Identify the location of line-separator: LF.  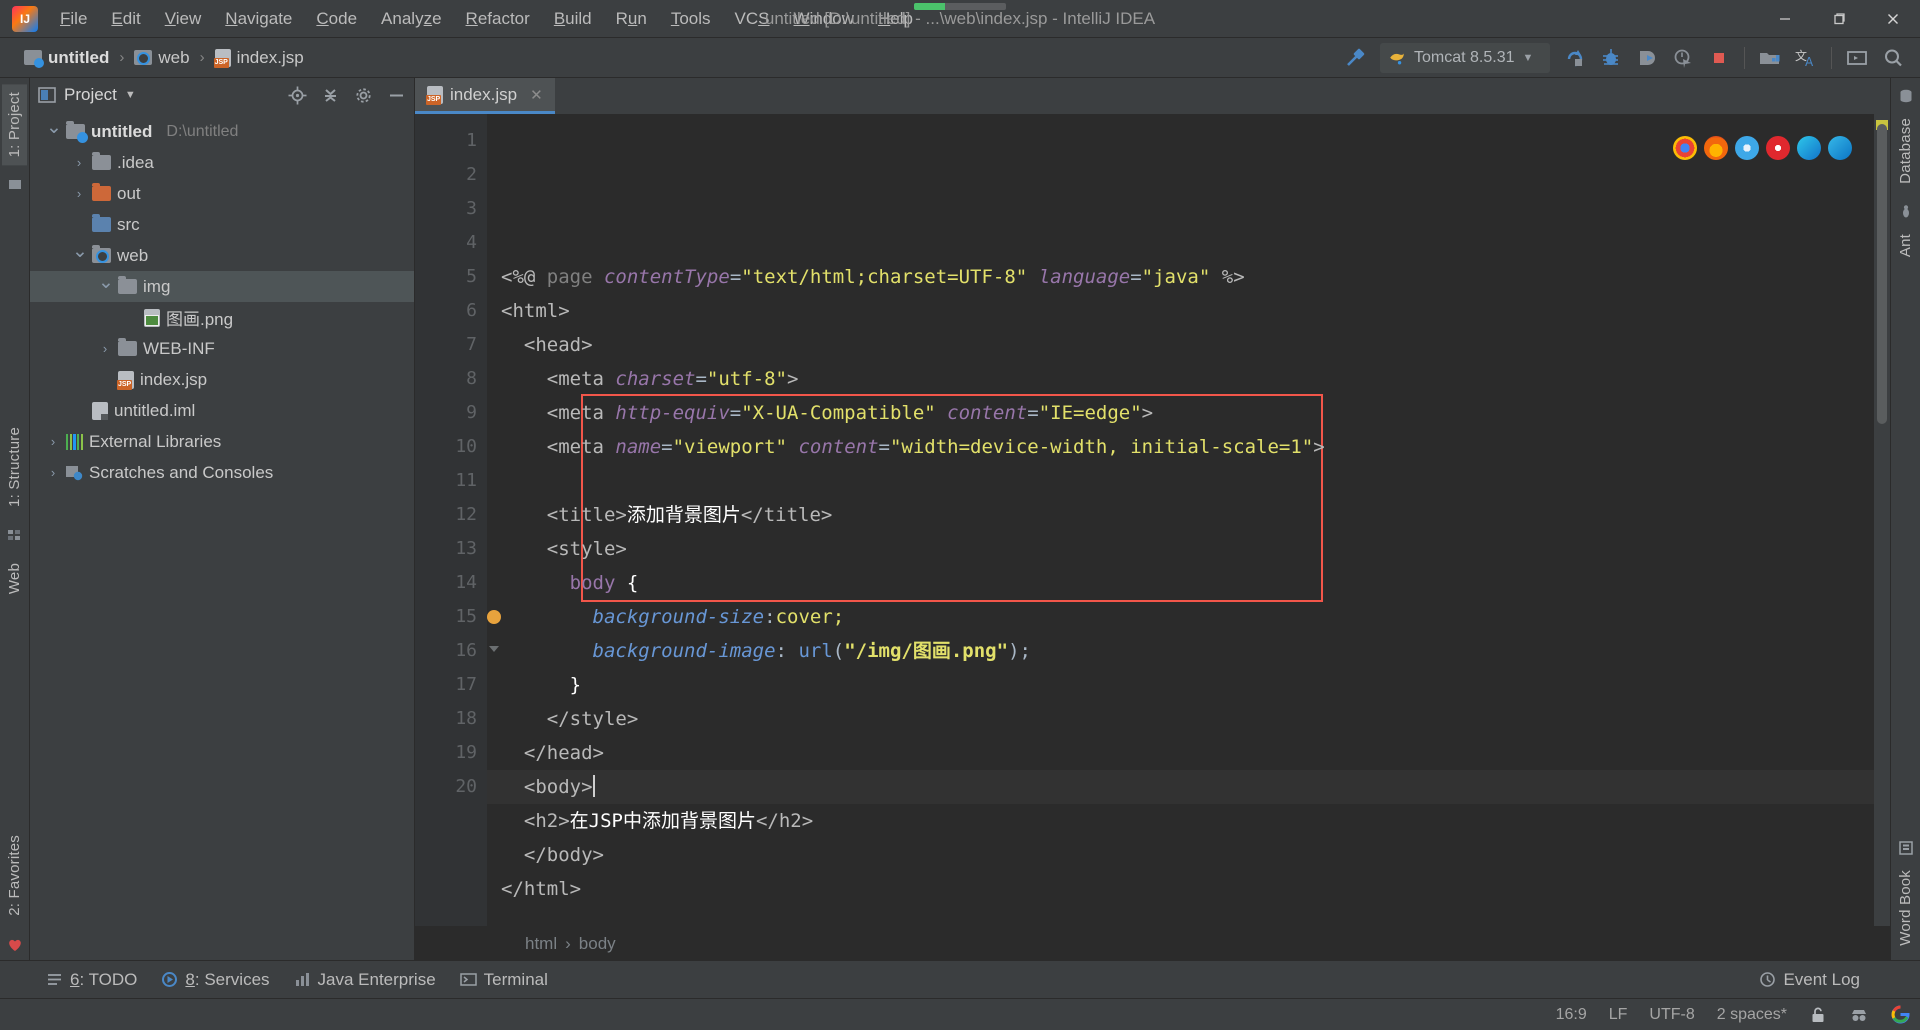
(1618, 1015).